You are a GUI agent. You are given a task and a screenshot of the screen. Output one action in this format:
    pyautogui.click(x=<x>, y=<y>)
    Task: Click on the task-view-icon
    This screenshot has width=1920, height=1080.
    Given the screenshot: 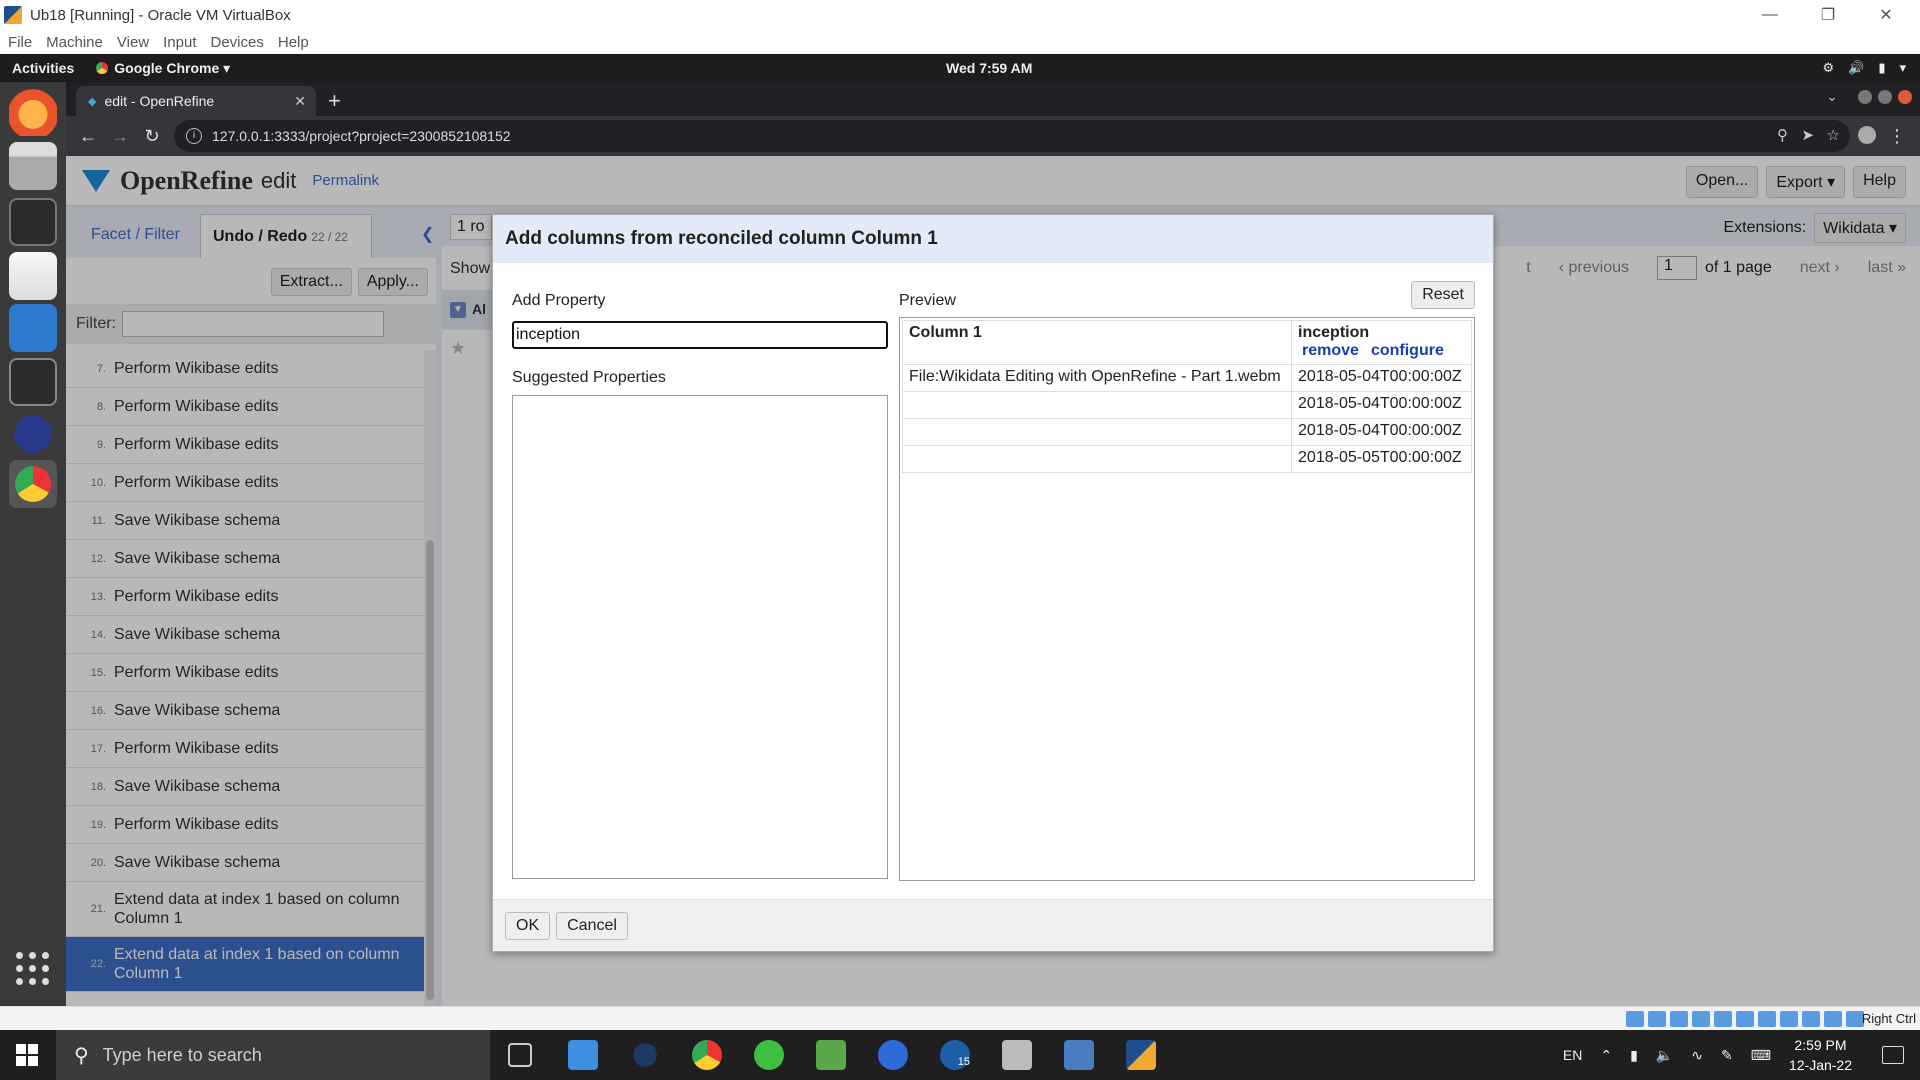 What is the action you would take?
    pyautogui.click(x=520, y=1055)
    